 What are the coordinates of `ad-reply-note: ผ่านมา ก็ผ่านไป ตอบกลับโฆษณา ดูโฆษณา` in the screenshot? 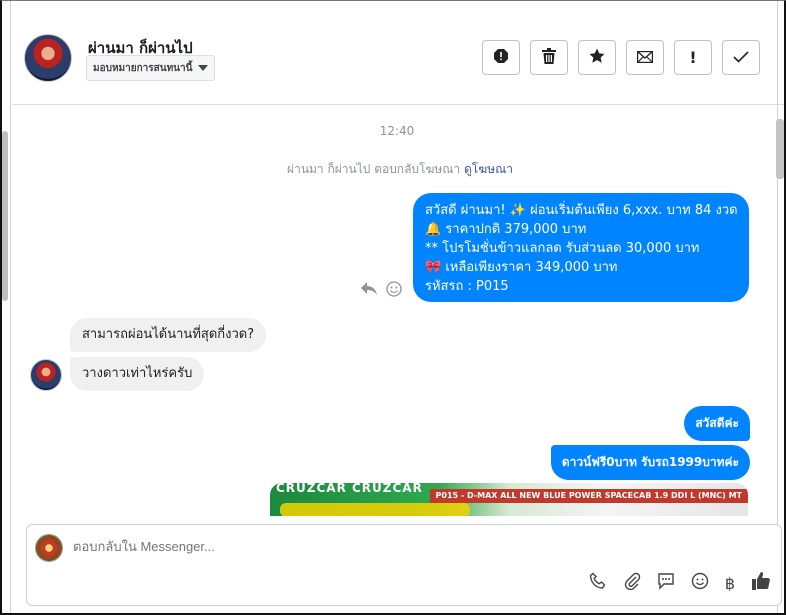 It's located at (398, 169).